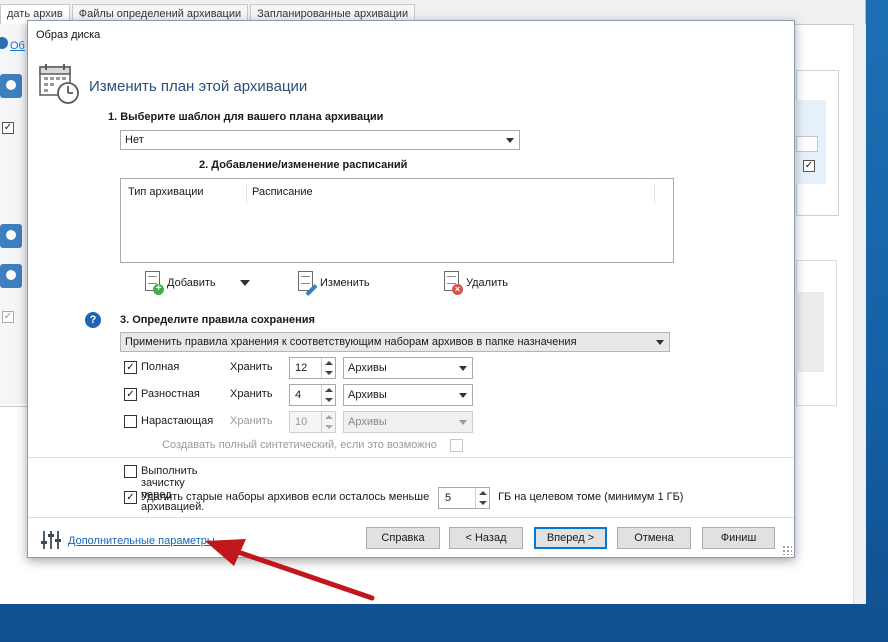 This screenshot has height=642, width=888. I want to click on schedule-table: Тип архивации Расписание, so click(397, 220).